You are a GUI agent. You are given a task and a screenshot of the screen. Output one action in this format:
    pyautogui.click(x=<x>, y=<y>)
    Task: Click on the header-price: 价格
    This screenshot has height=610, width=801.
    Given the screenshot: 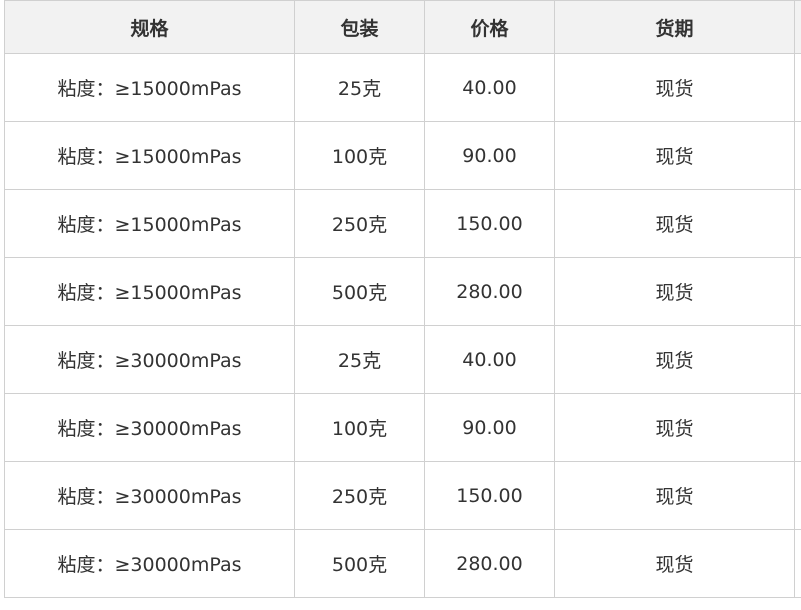 What is the action you would take?
    pyautogui.click(x=489, y=27)
    